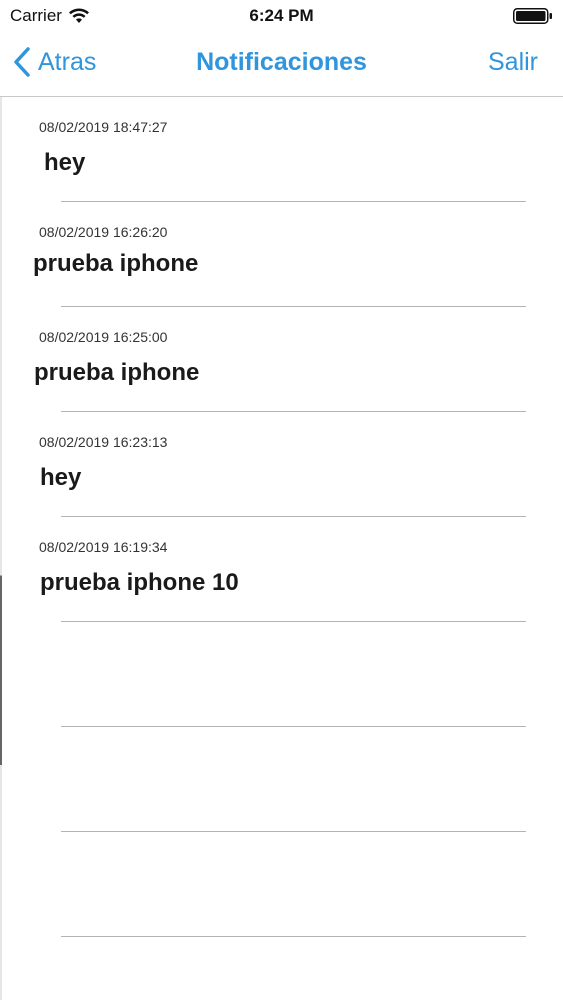  I want to click on status-bar: Carrier 6:24 PM, so click(281, 17).